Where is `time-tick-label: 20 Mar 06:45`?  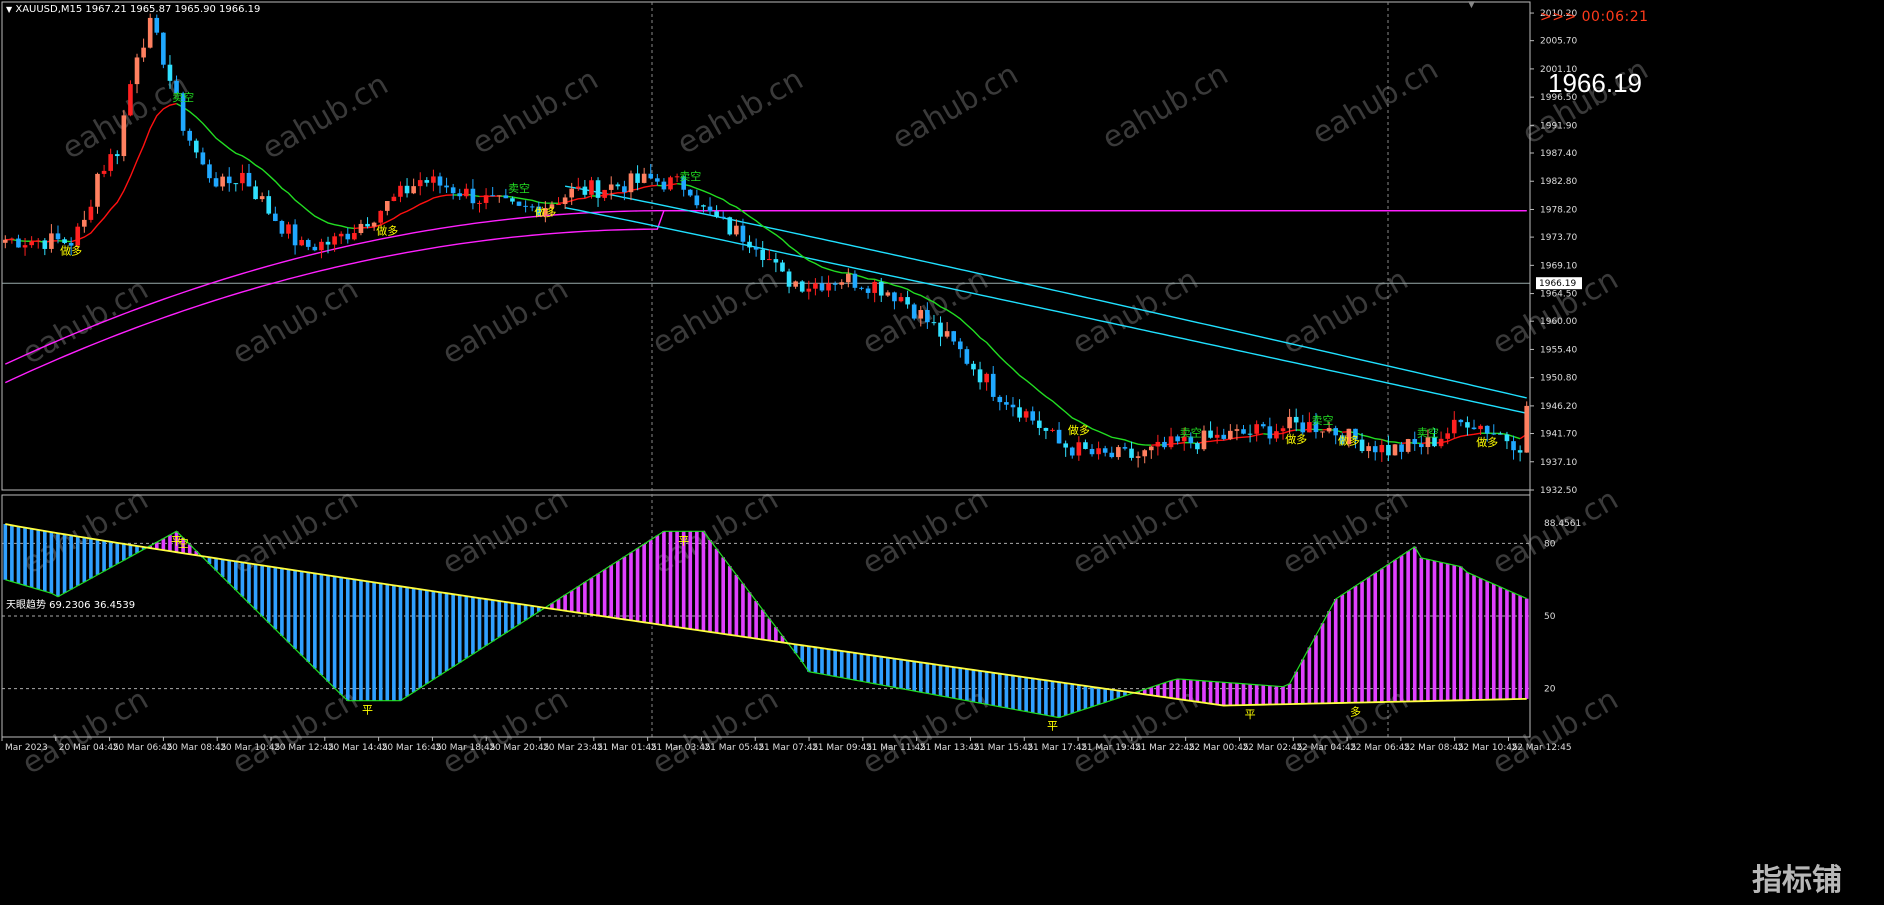 time-tick-label: 20 Mar 06:45 is located at coordinates (143, 748).